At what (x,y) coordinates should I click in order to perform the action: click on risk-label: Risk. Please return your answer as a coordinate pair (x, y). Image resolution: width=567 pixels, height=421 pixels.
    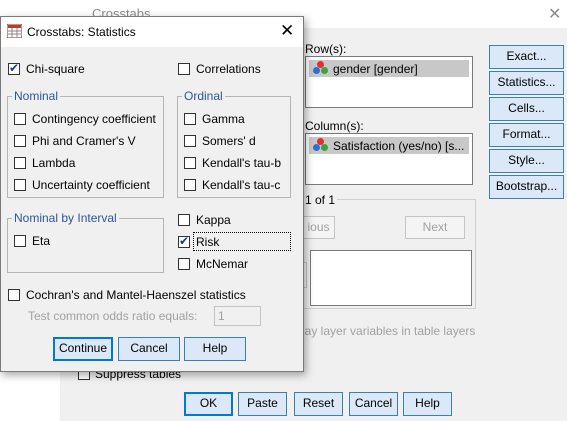
    Looking at the image, I should click on (208, 242).